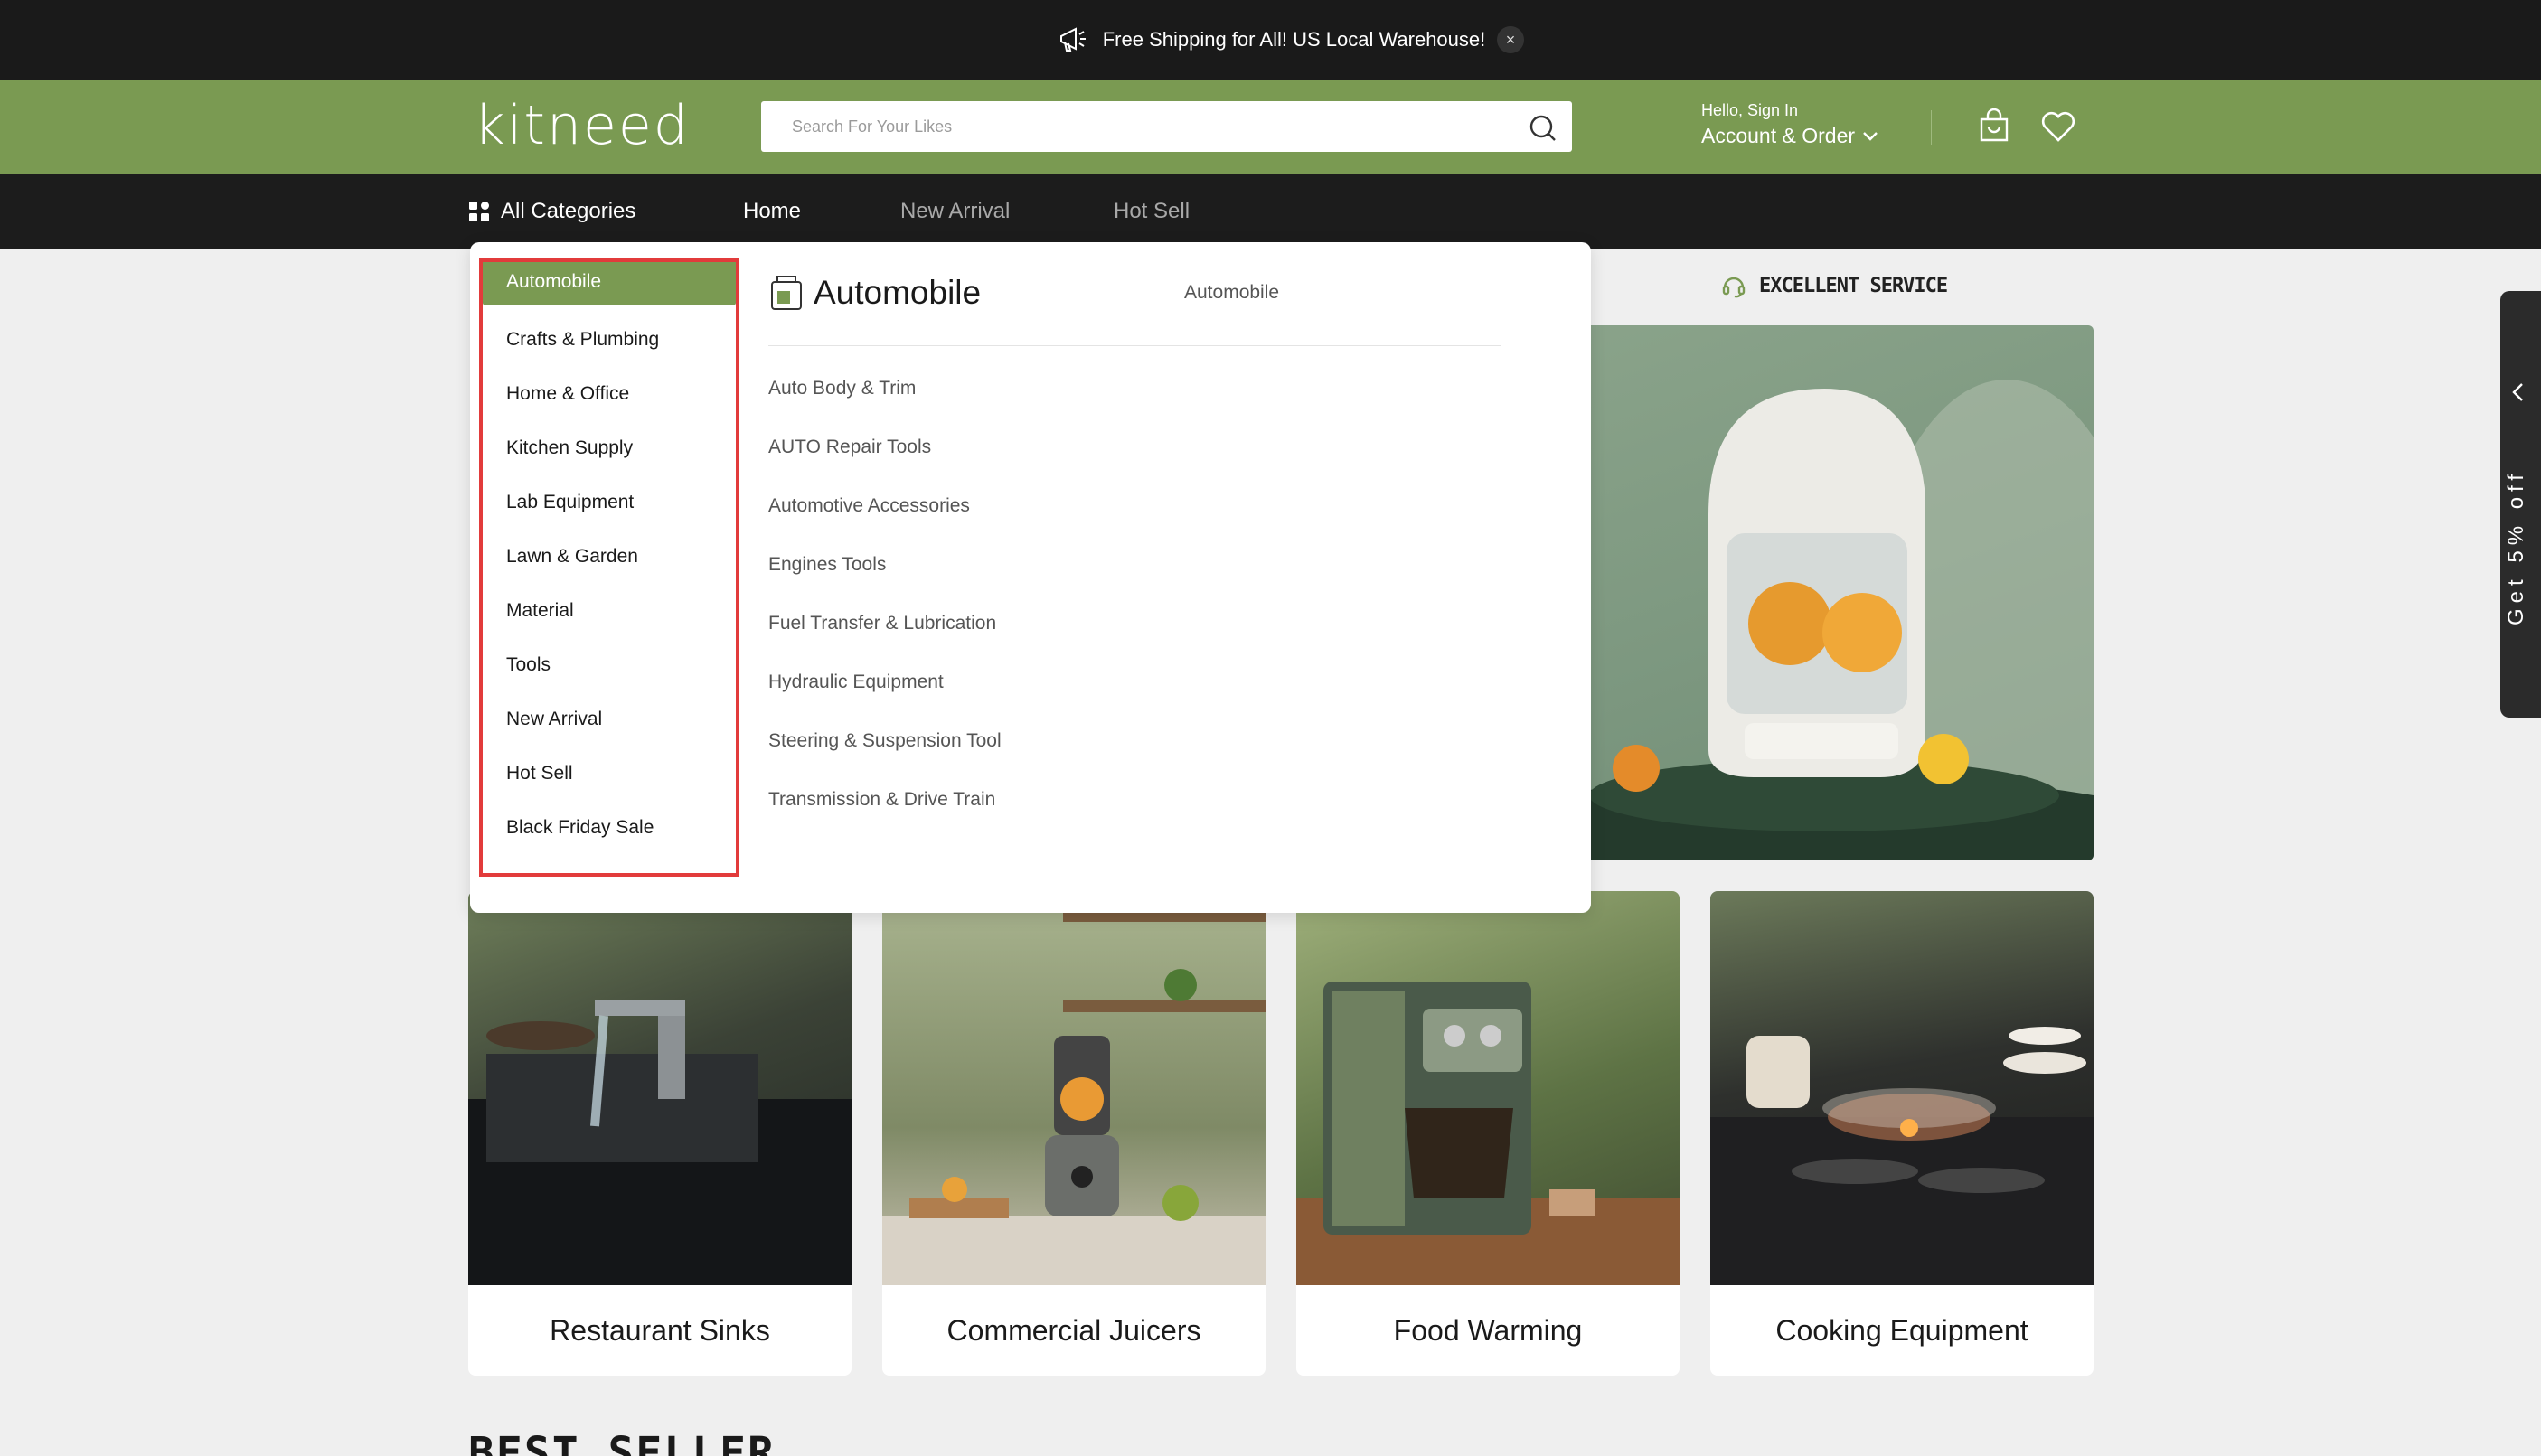 The height and width of the screenshot is (1456, 2541). Describe the element at coordinates (1750, 110) in the screenshot. I see `sign-in-greeting: Hello, Sign In` at that location.